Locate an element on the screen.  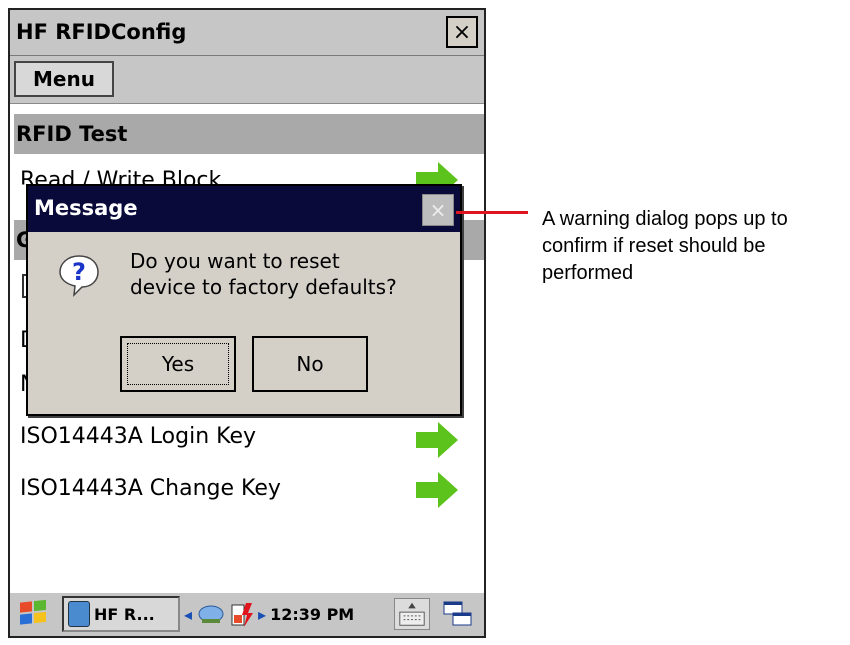
battery-charging-icon is located at coordinates (242, 614).